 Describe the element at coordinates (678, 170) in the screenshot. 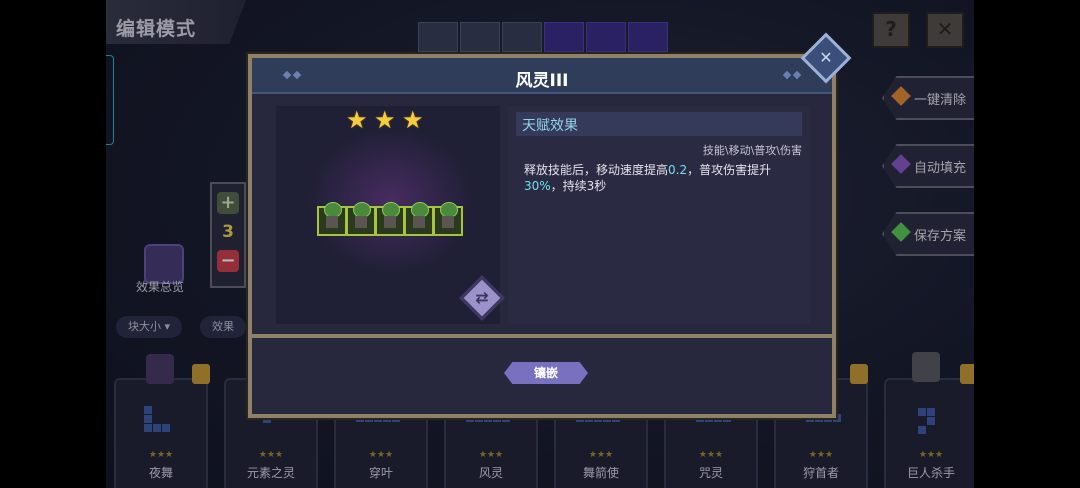

I see `desc-value-speed: 0.2` at that location.